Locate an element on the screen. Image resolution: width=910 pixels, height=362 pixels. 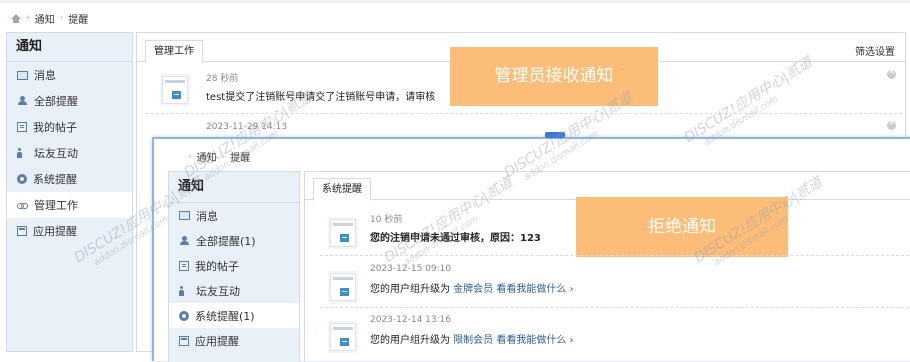
notice-message: test提交了注销账号申请交了注销账号申请，请审核 is located at coordinates (321, 97).